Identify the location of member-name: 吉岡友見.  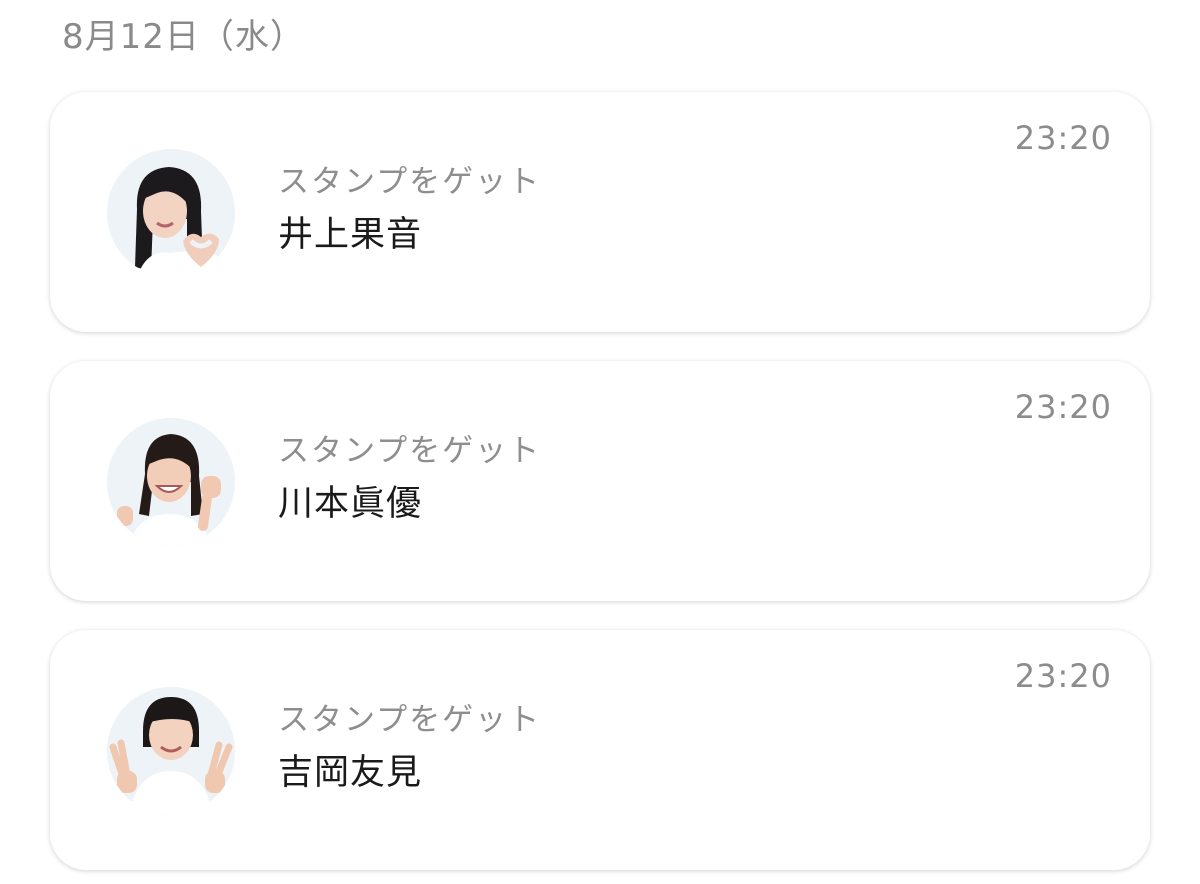
(350, 773).